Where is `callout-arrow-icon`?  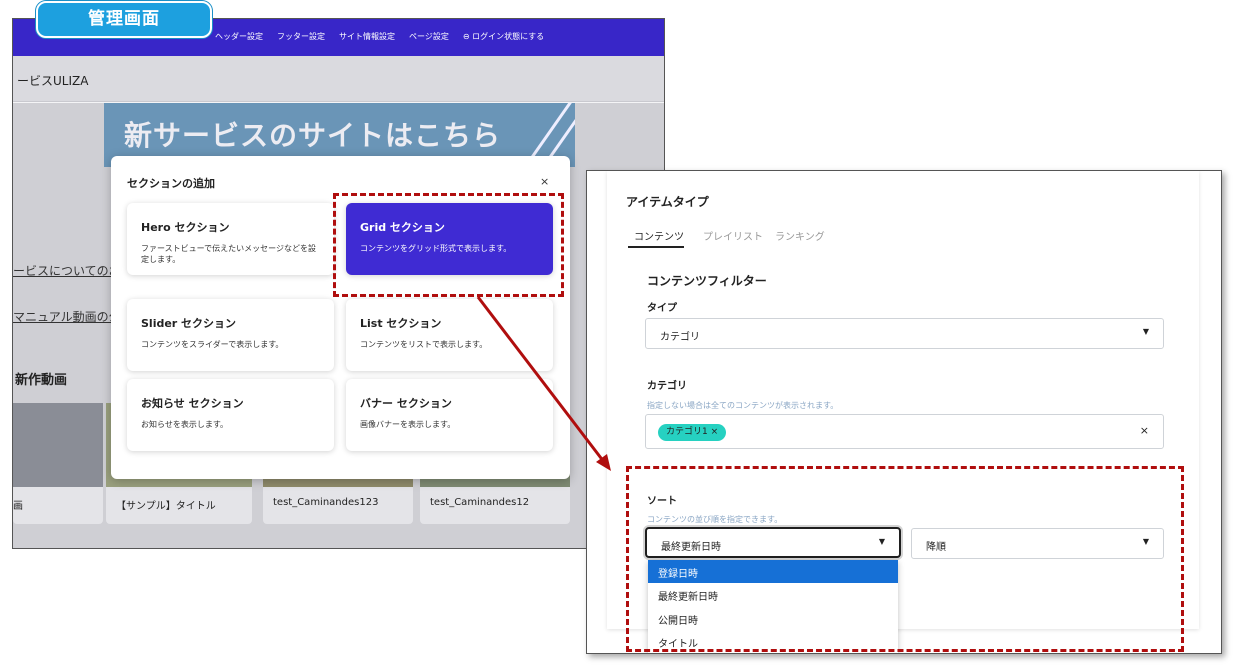 callout-arrow-icon is located at coordinates (543, 383).